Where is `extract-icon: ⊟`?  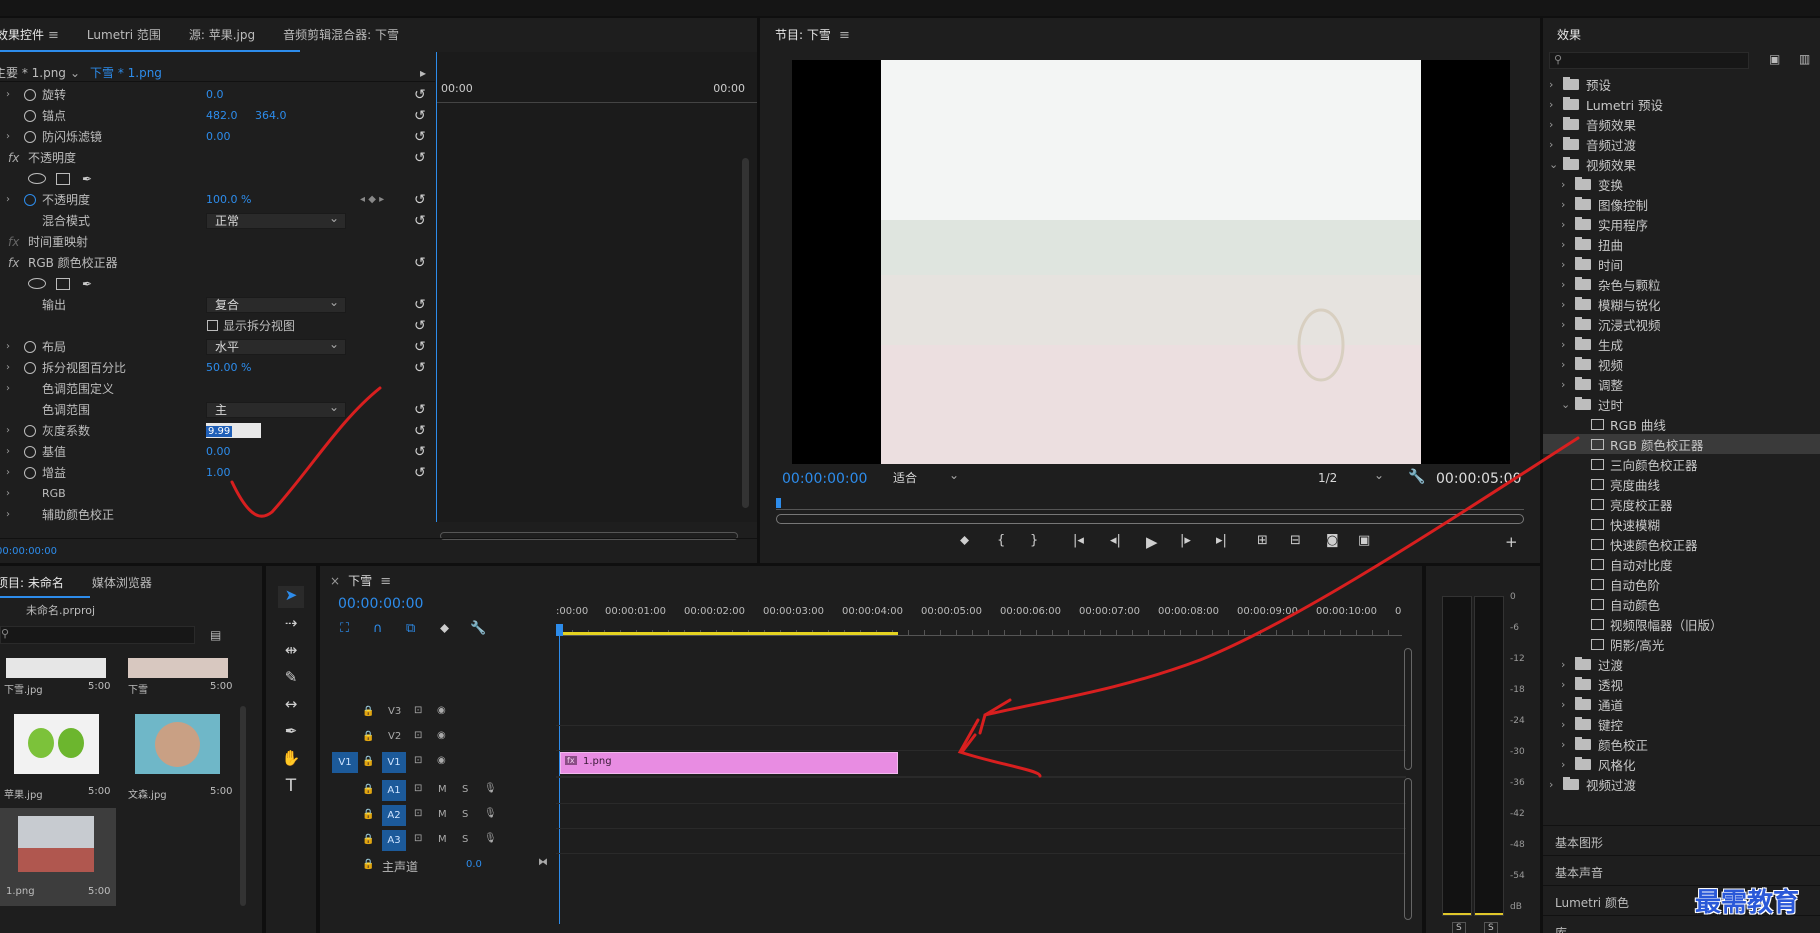
extract-icon: ⊟ is located at coordinates (1295, 540).